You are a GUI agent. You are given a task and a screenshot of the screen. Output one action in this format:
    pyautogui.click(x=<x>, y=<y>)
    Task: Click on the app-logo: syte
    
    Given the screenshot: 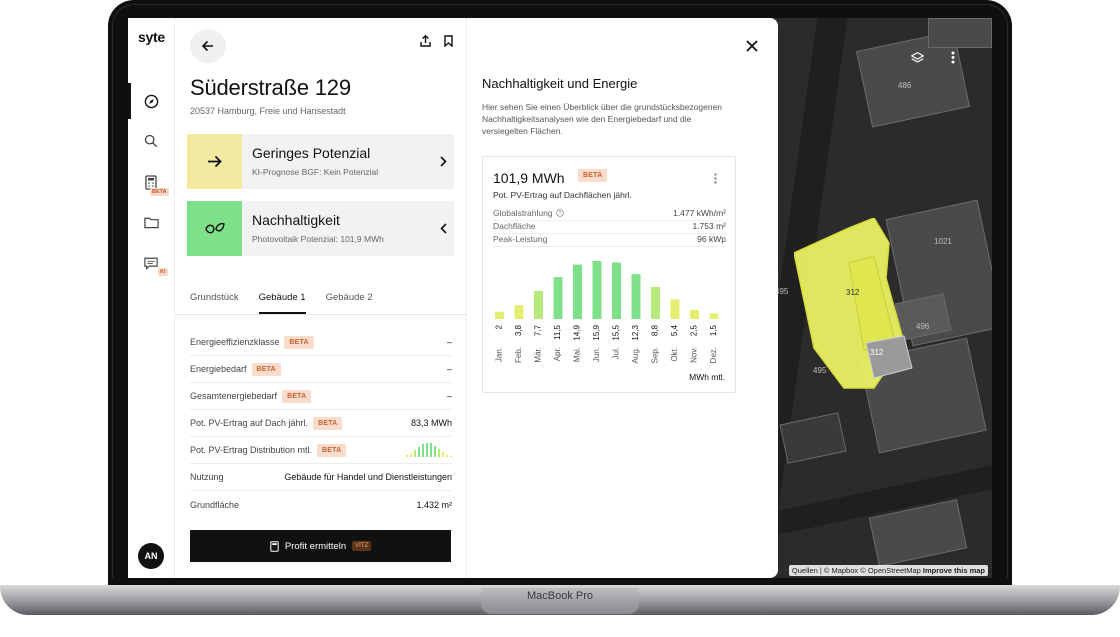 What is the action you would take?
    pyautogui.click(x=151, y=37)
    